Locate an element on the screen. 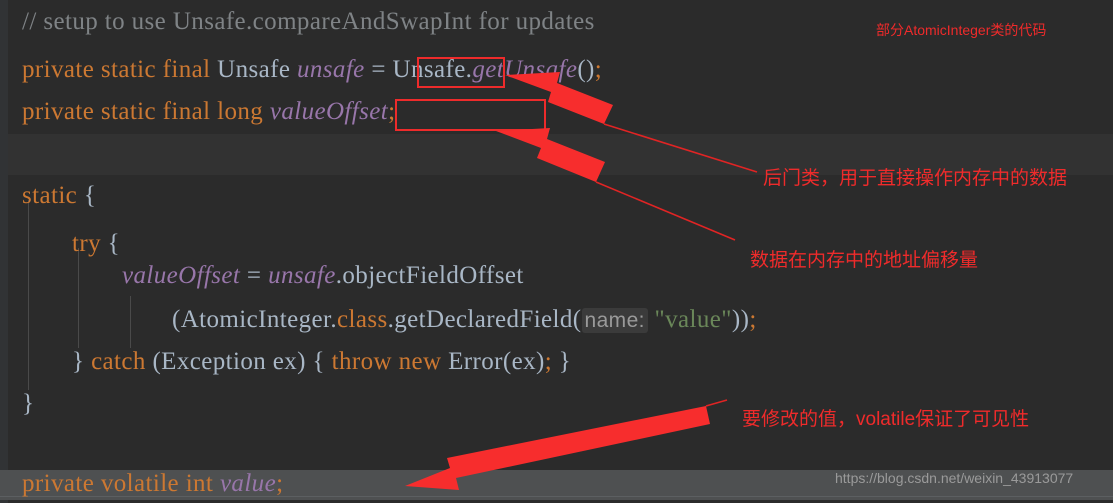 This screenshot has width=1113, height=503. code-line: private static final long valueOffset; is located at coordinates (197, 112).